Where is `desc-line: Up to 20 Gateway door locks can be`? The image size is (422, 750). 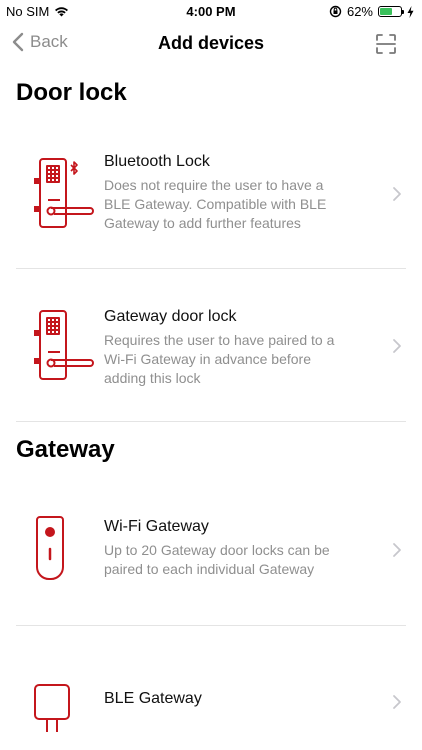 desc-line: Up to 20 Gateway door locks can be is located at coordinates (217, 550).